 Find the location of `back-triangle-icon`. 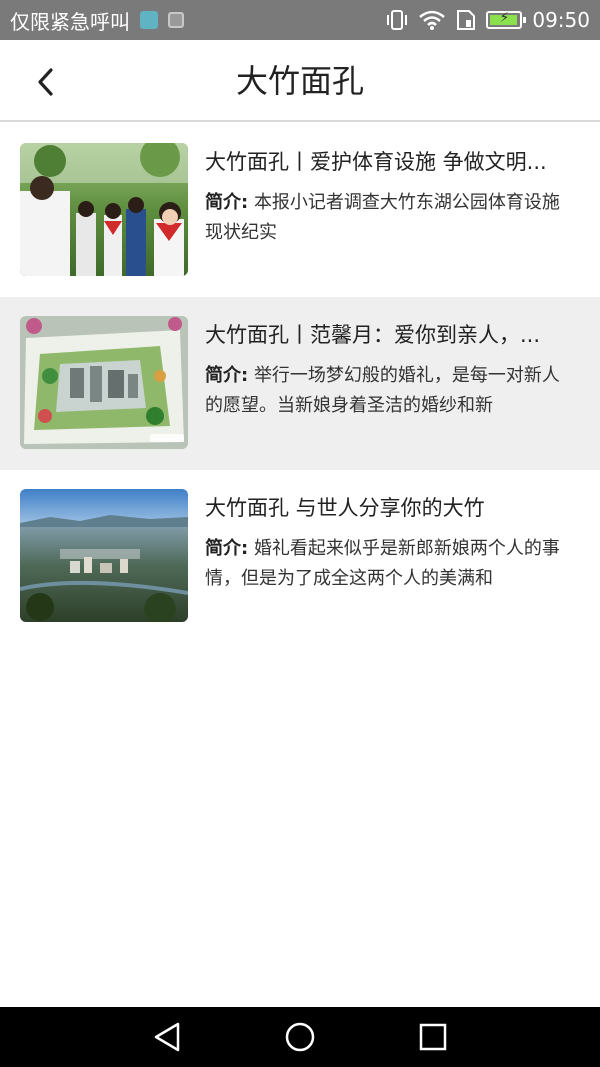

back-triangle-icon is located at coordinates (167, 1037).